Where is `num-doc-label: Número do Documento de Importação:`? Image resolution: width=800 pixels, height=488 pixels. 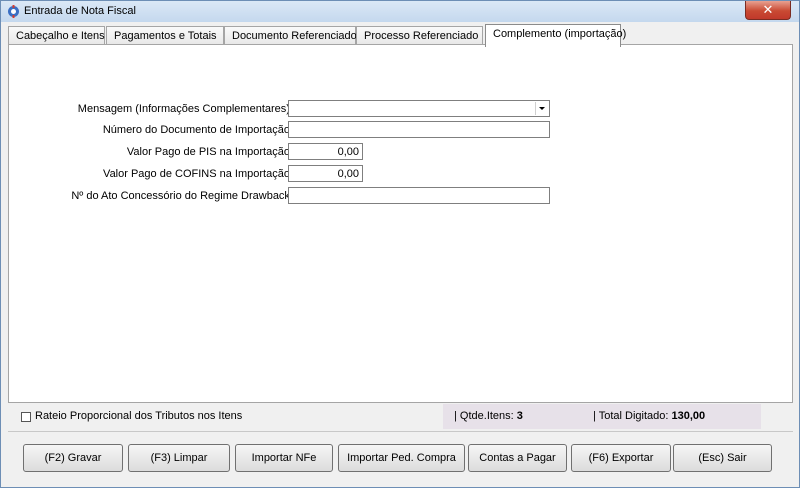
num-doc-label: Número do Documento de Importação: is located at coordinates (197, 130).